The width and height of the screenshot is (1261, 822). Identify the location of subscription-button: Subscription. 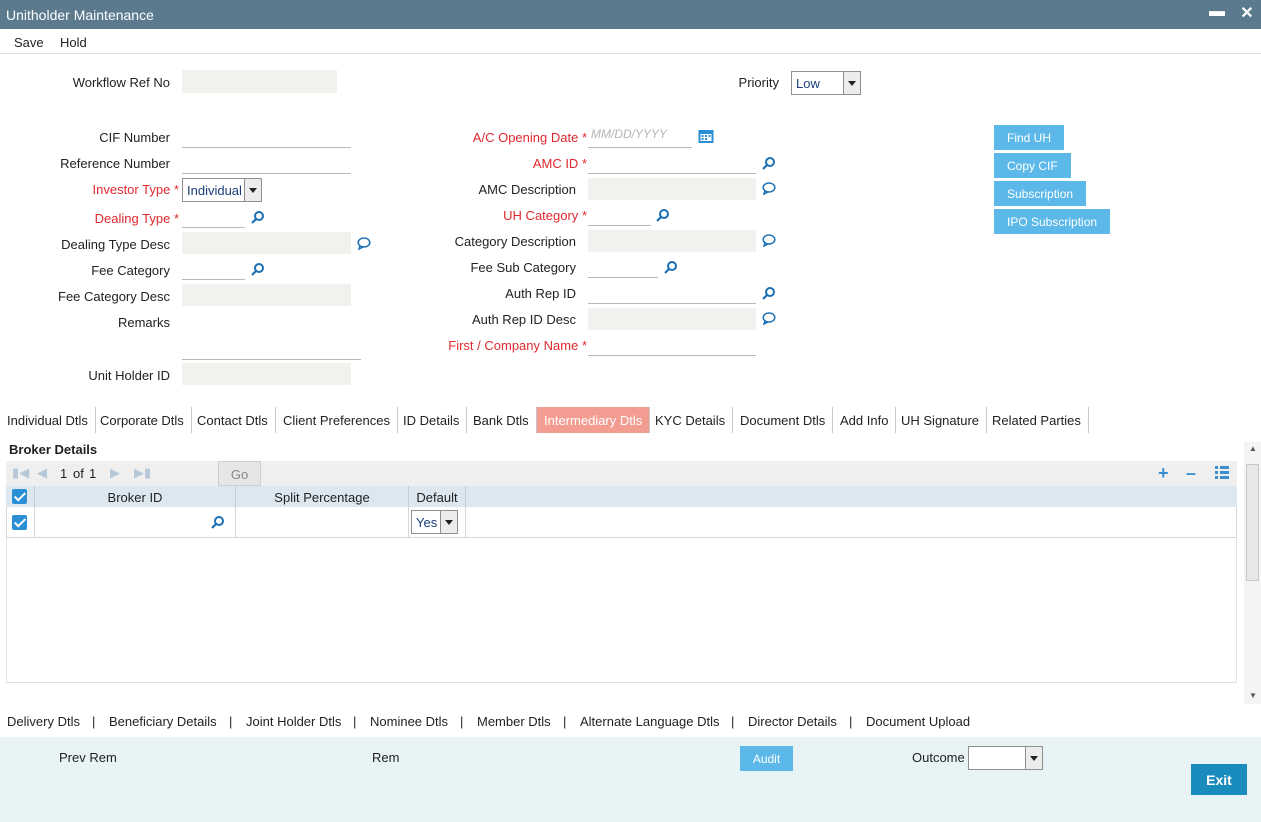
(1040, 193).